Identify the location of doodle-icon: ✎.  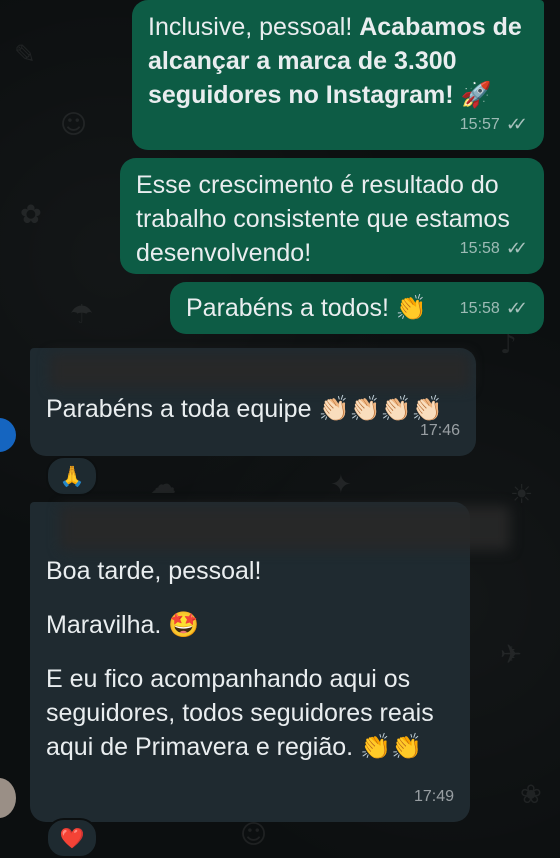
(25, 55).